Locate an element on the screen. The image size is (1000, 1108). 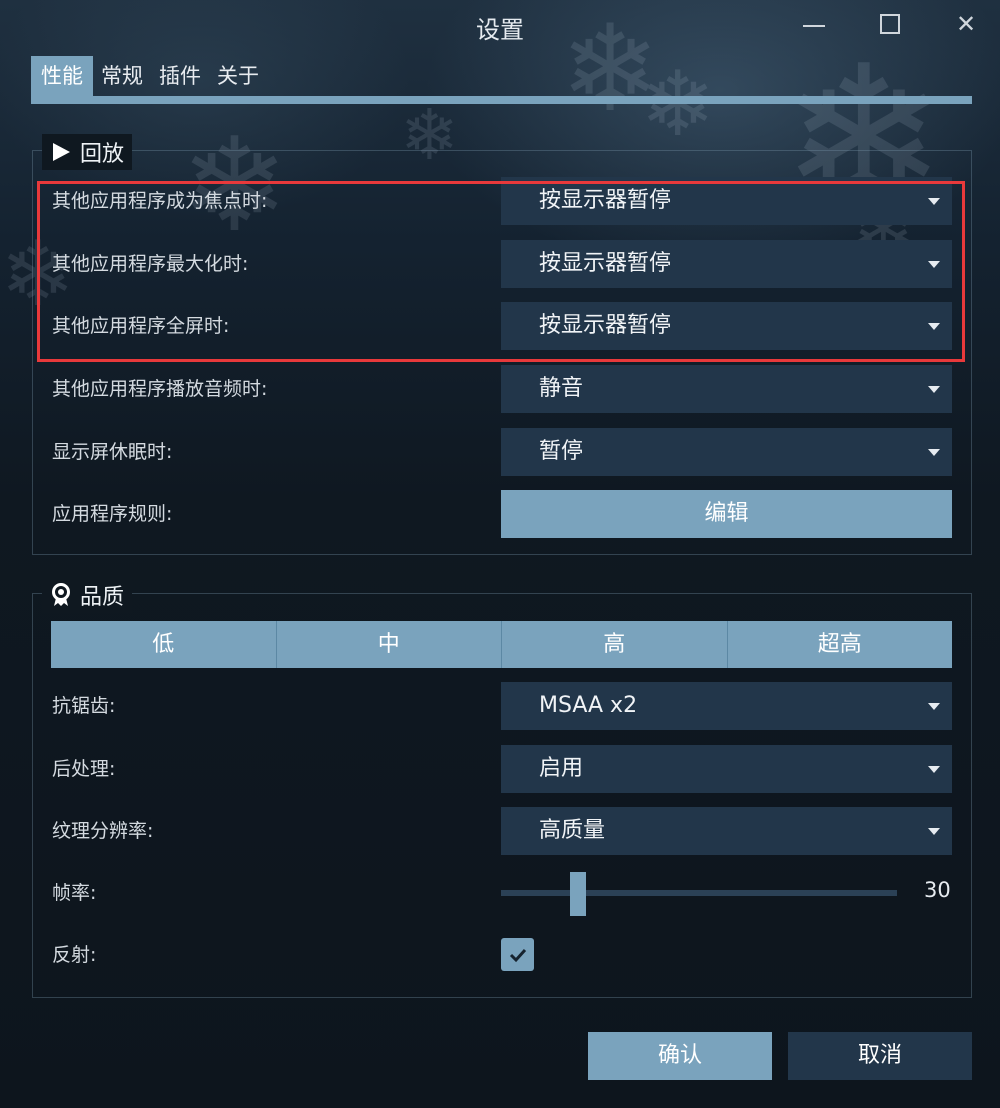
quality-group-header: 品质 is located at coordinates (87, 595).